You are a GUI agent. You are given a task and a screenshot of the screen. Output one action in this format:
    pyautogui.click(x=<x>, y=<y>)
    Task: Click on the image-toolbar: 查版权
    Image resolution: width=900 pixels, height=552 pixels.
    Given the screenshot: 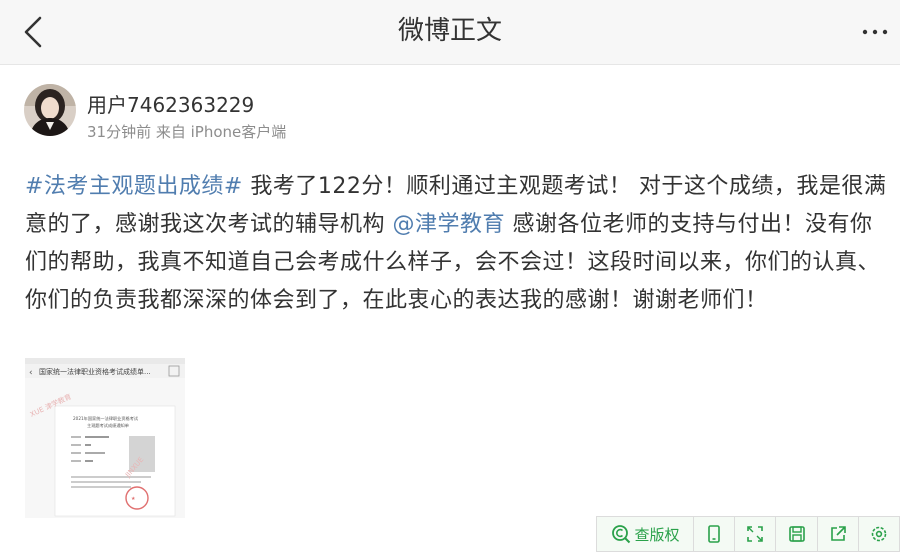 What is the action you would take?
    pyautogui.click(x=748, y=534)
    